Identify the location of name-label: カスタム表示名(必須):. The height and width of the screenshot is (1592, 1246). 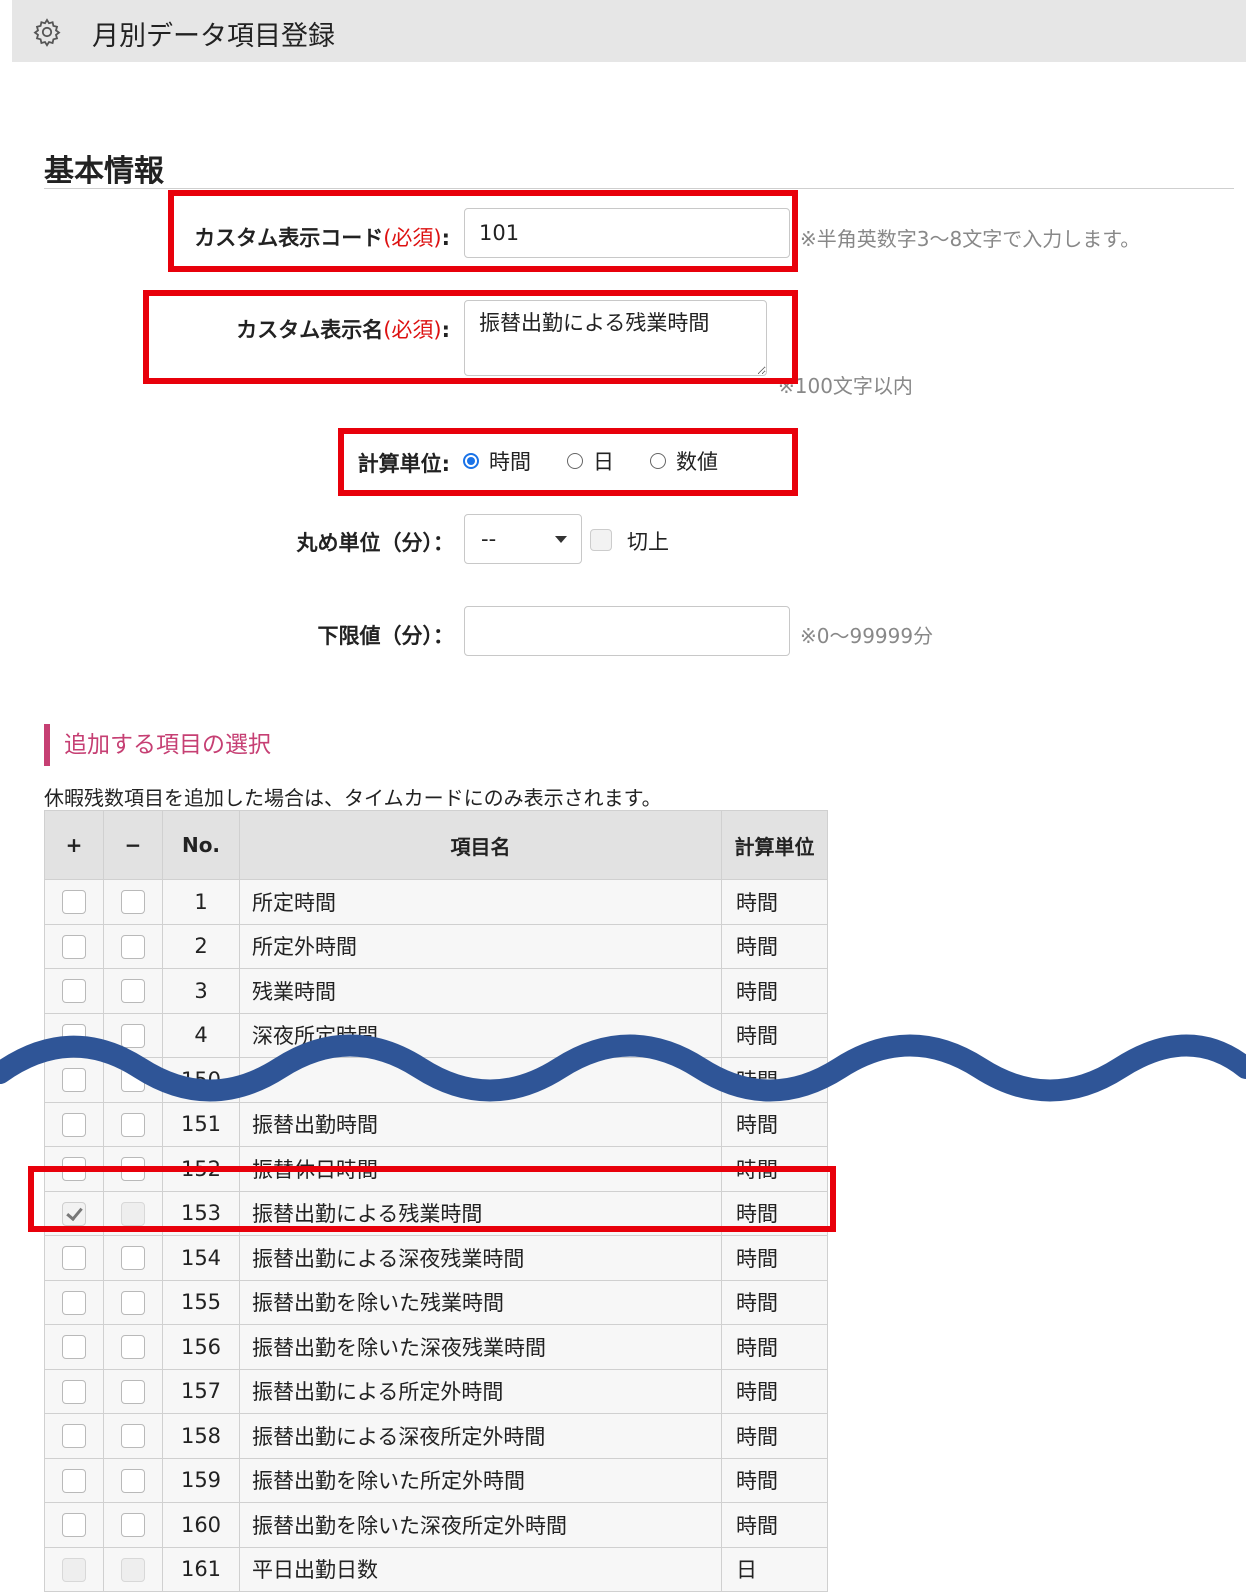
(343, 330).